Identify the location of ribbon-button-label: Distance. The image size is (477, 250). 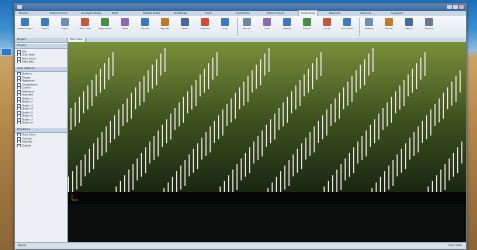
(205, 29).